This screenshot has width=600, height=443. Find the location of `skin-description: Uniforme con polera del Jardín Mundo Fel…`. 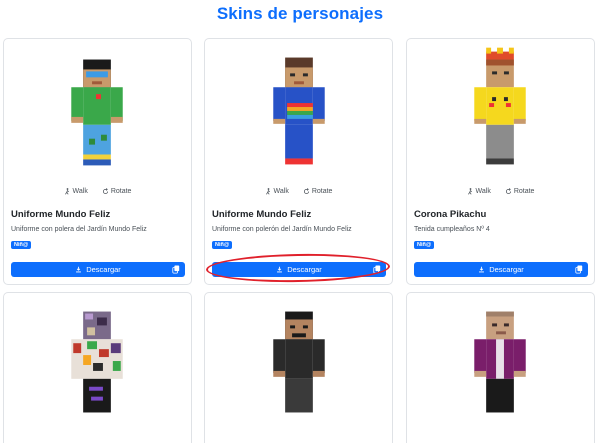

skin-description: Uniforme con polera del Jardín Mundo Fel… is located at coordinates (79, 229).